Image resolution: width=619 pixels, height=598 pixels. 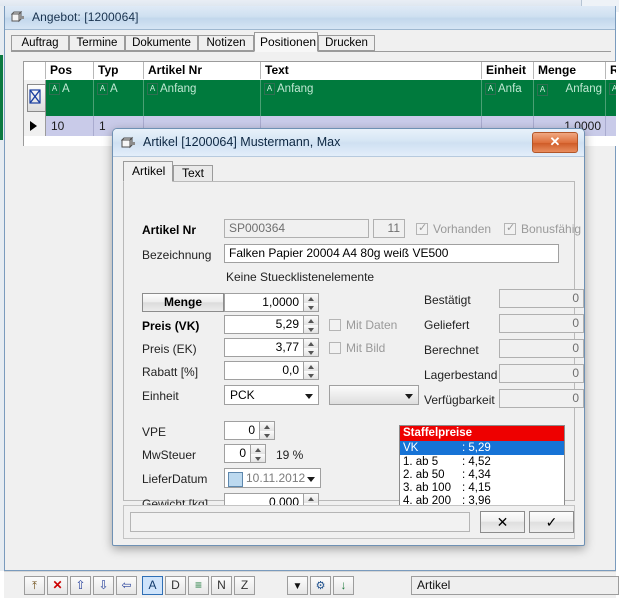 What do you see at coordinates (297, 585) in the screenshot?
I see `dropdown-button: ▼` at bounding box center [297, 585].